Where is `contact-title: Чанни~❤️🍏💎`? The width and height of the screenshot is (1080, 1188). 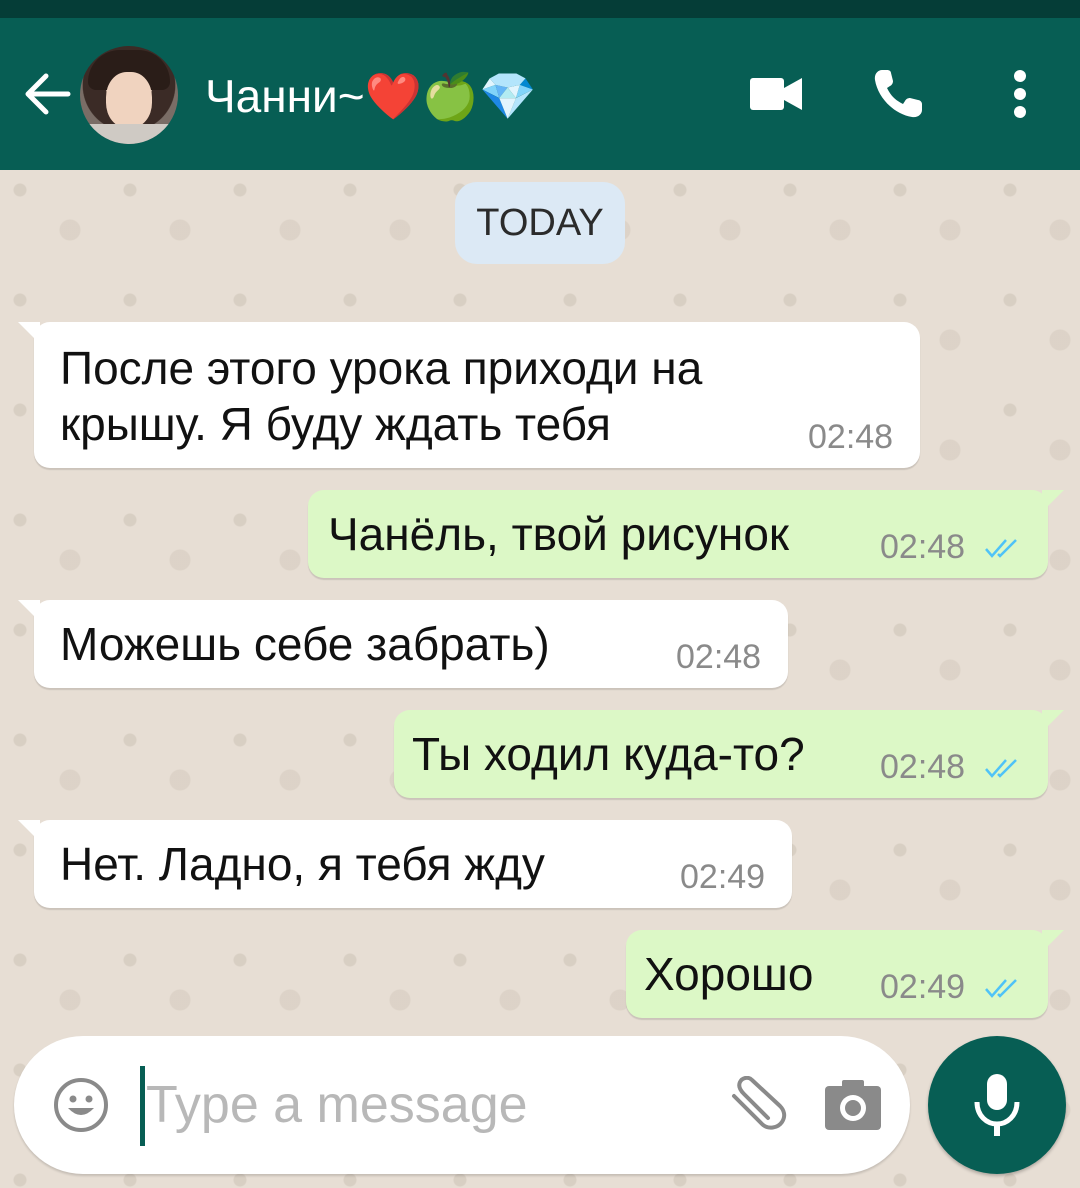 contact-title: Чанни~❤️🍏💎 is located at coordinates (370, 96).